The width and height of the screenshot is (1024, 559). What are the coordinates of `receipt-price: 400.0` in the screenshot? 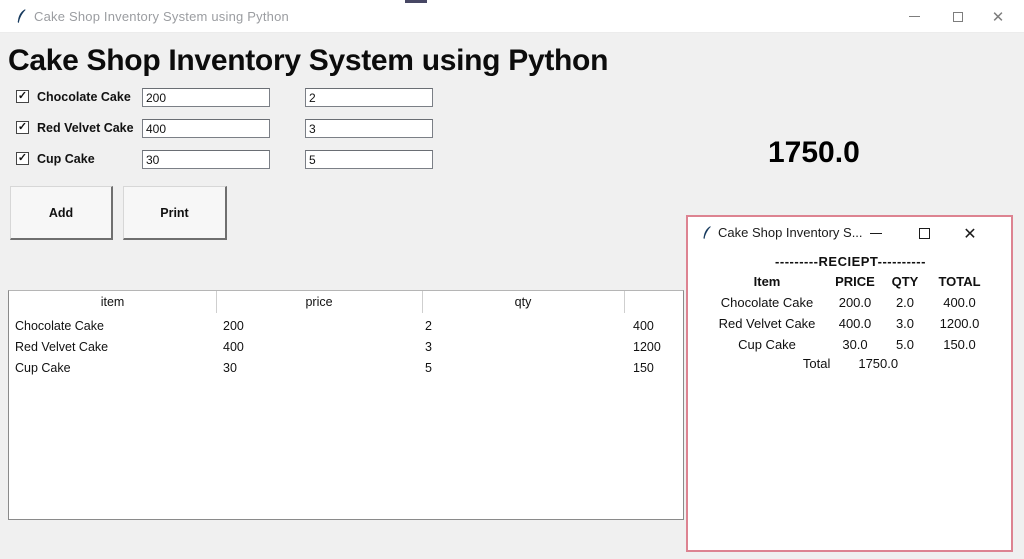 It's located at (855, 323).